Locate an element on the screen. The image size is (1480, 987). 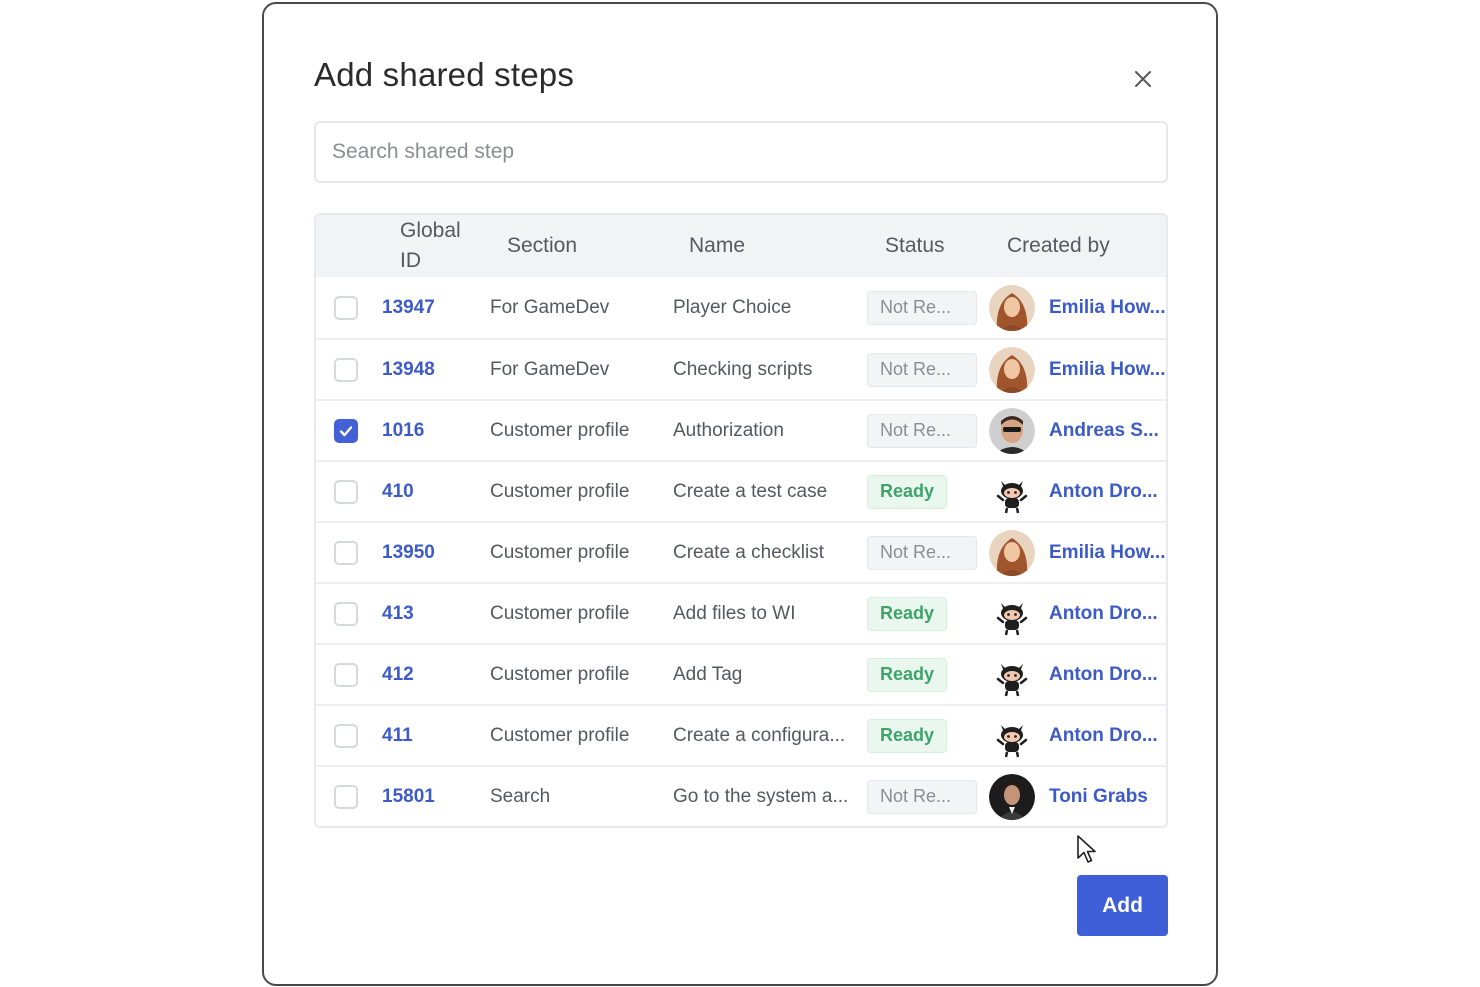
name-cell: Create a checklist is located at coordinates (749, 552).